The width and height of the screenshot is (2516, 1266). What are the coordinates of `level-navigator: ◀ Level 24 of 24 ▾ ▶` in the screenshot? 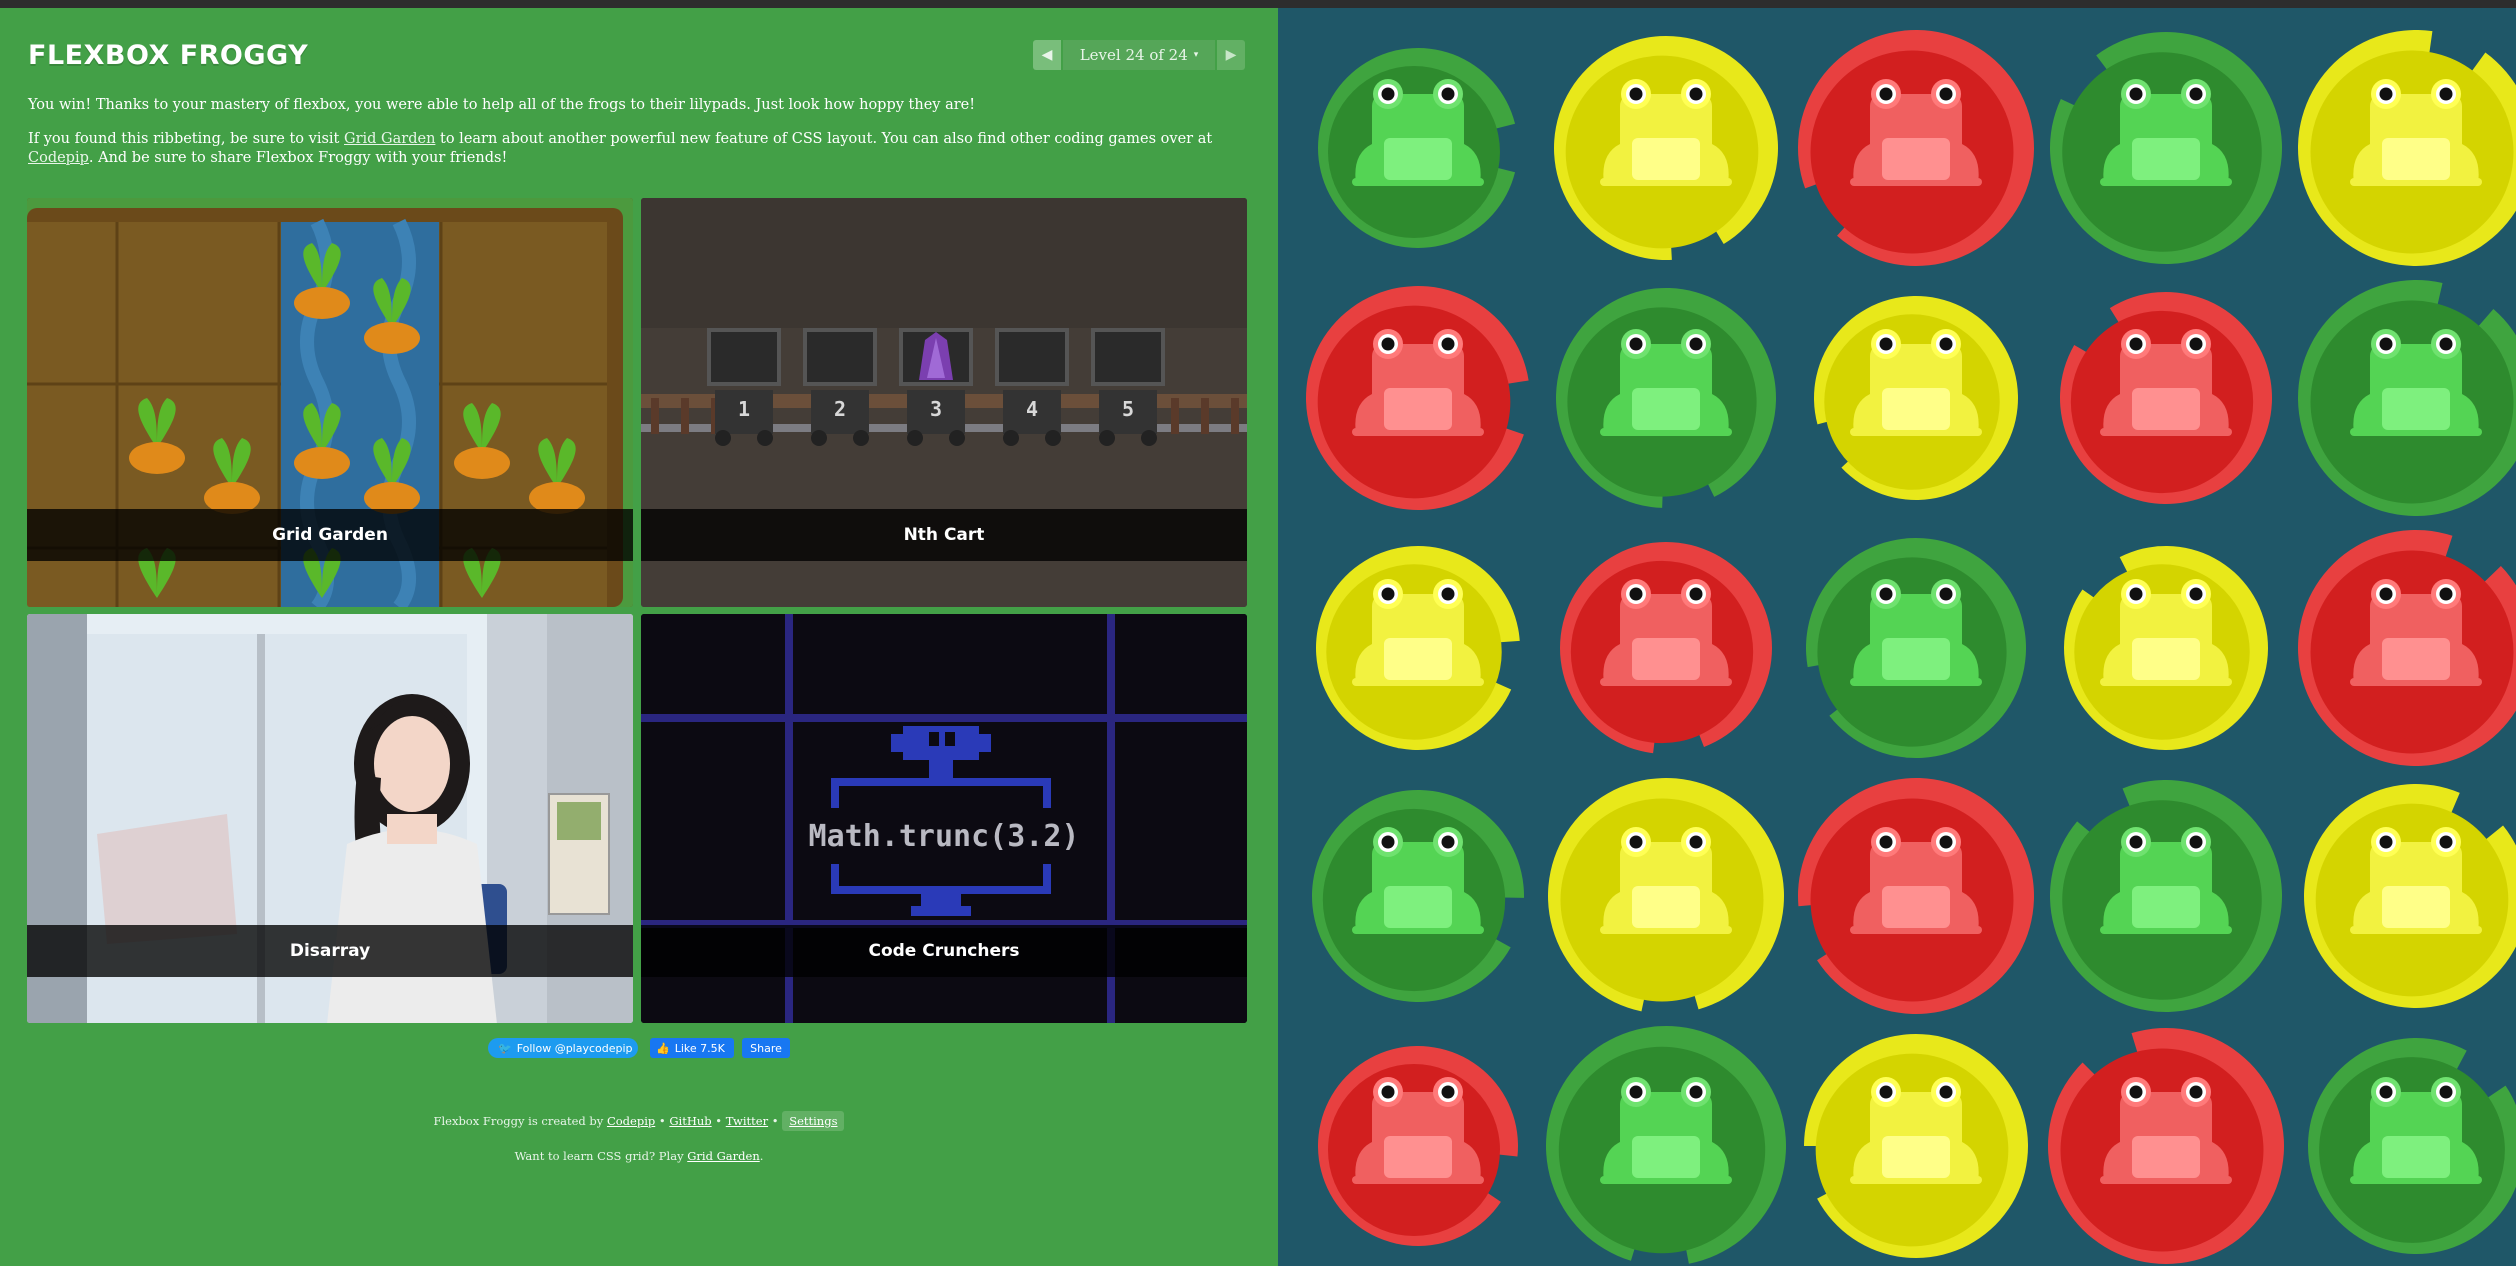 It's located at (1139, 55).